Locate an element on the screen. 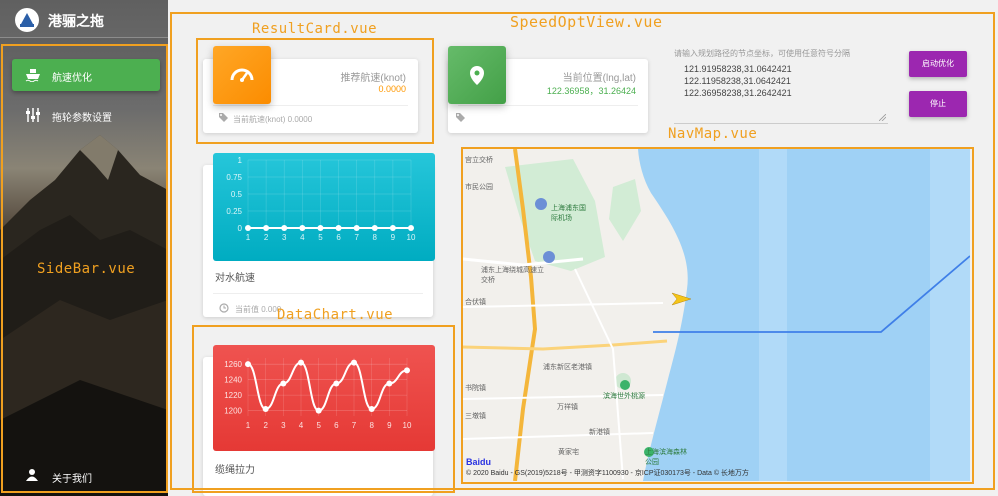 Image resolution: width=998 pixels, height=496 pixels. route-line: 122.11958238,31.0642421 is located at coordinates (737, 81).